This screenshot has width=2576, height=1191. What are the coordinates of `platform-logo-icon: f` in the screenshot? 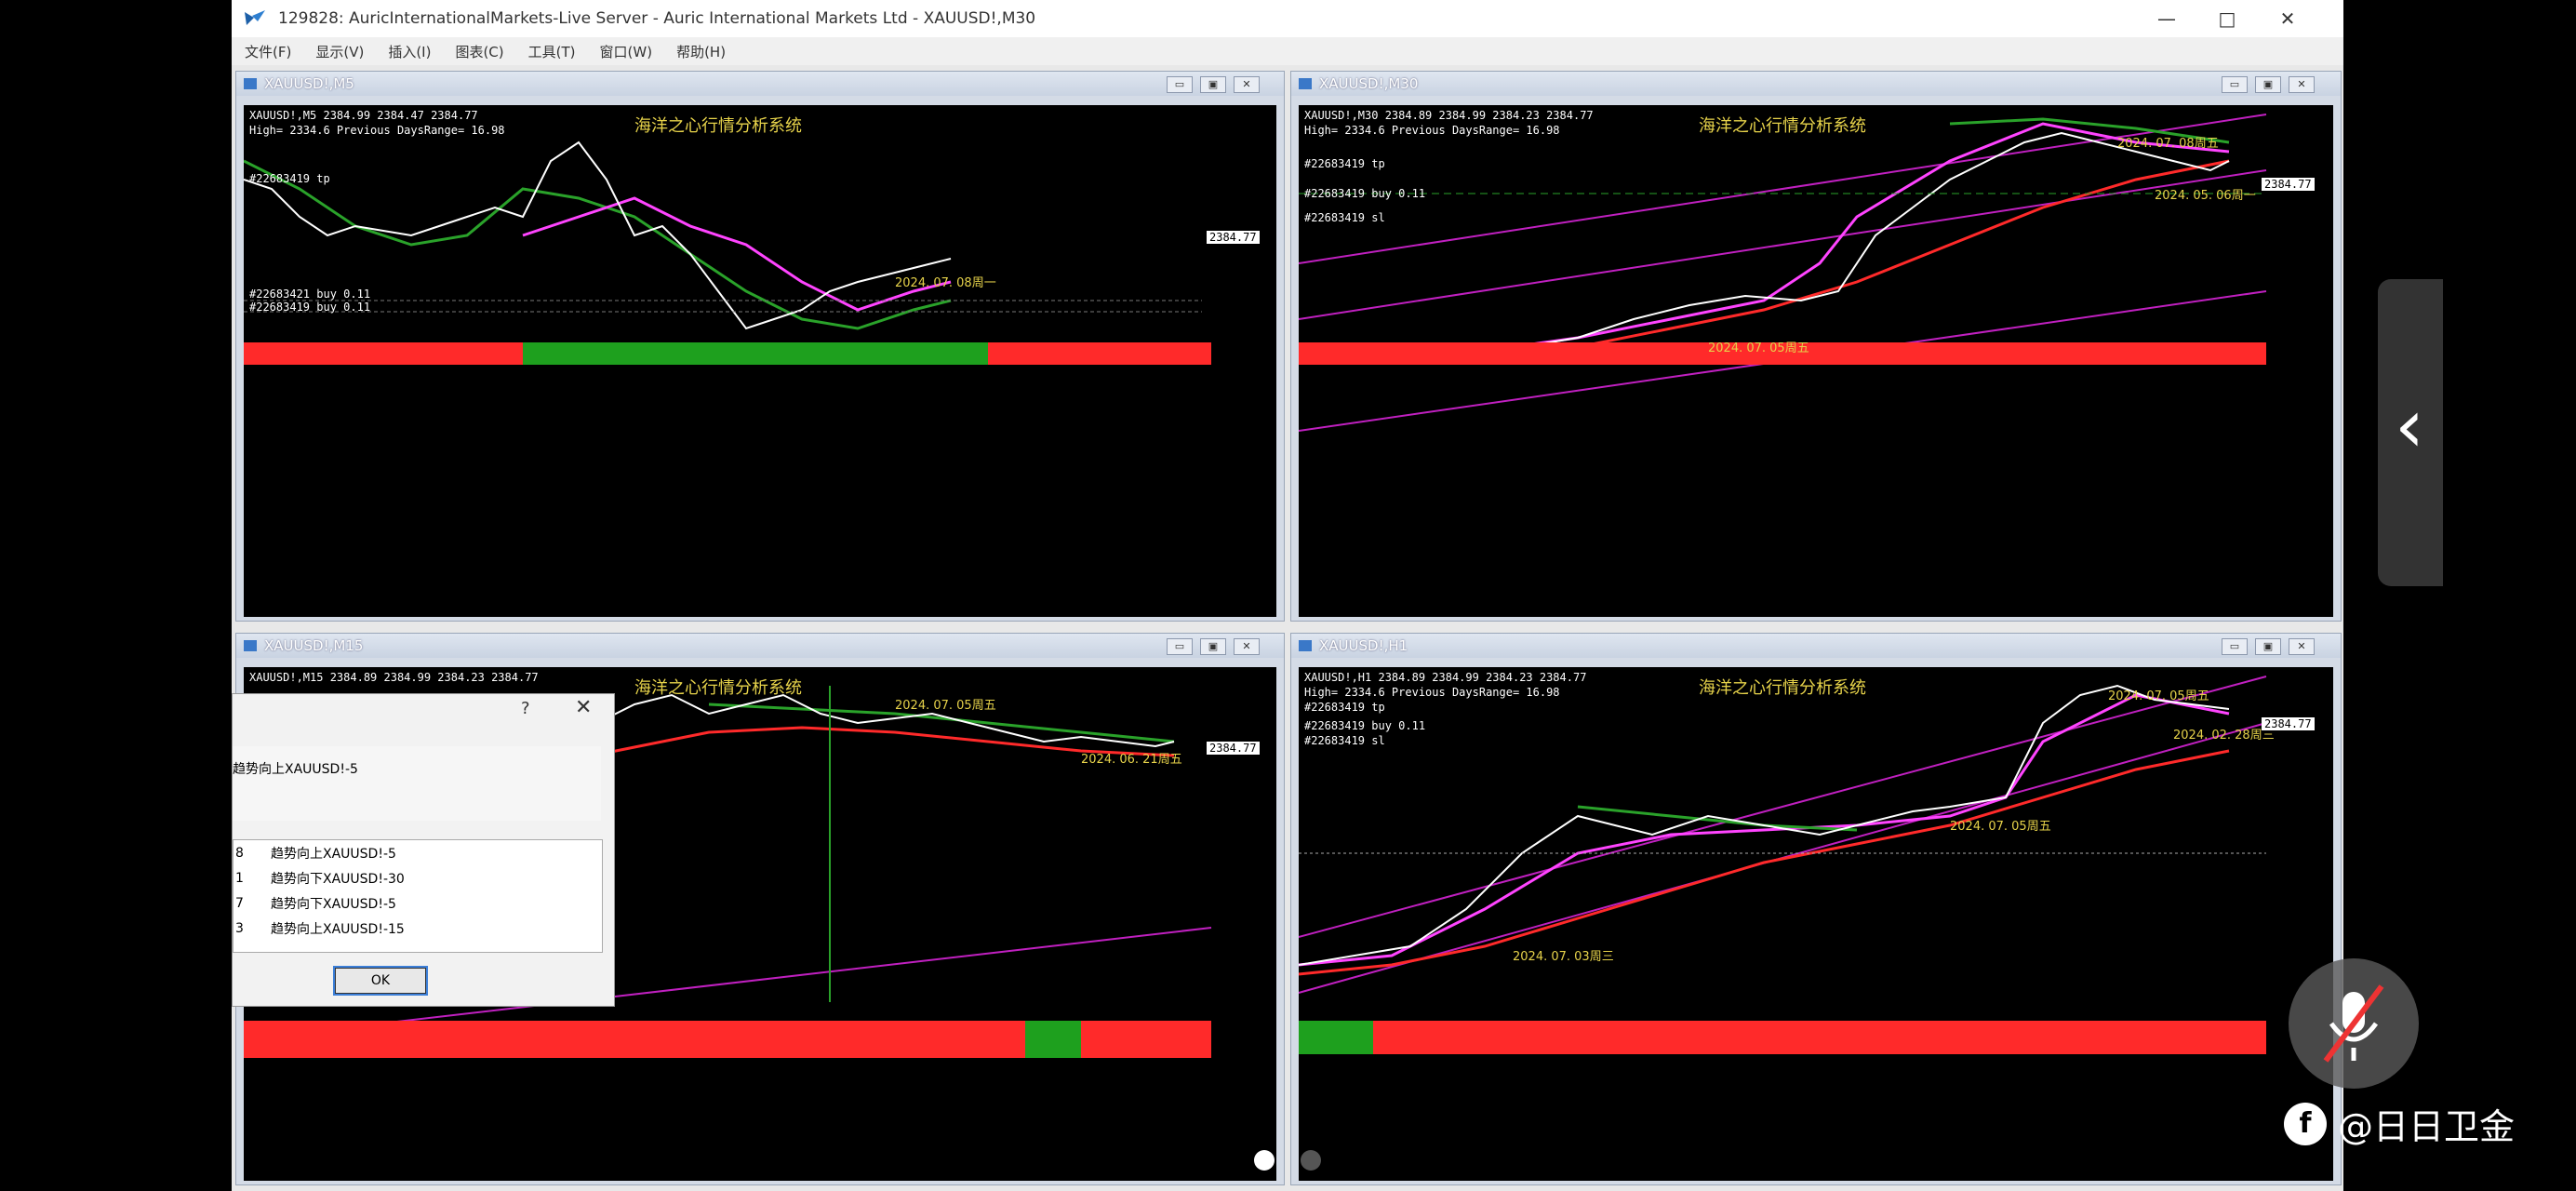 It's located at (2305, 1123).